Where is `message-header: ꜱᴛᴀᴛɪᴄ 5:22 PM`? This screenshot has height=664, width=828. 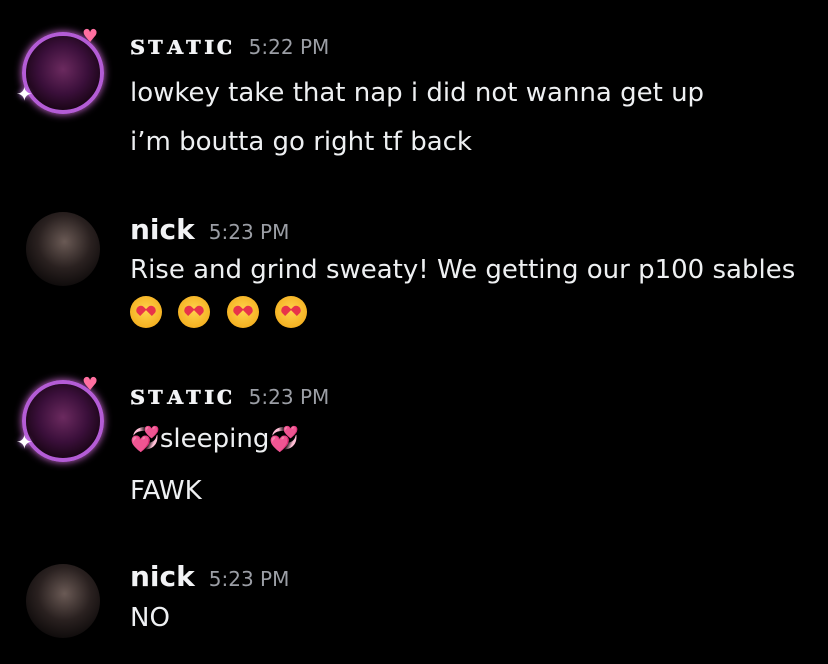
message-header: ꜱᴛᴀᴛɪᴄ 5:22 PM is located at coordinates (229, 45).